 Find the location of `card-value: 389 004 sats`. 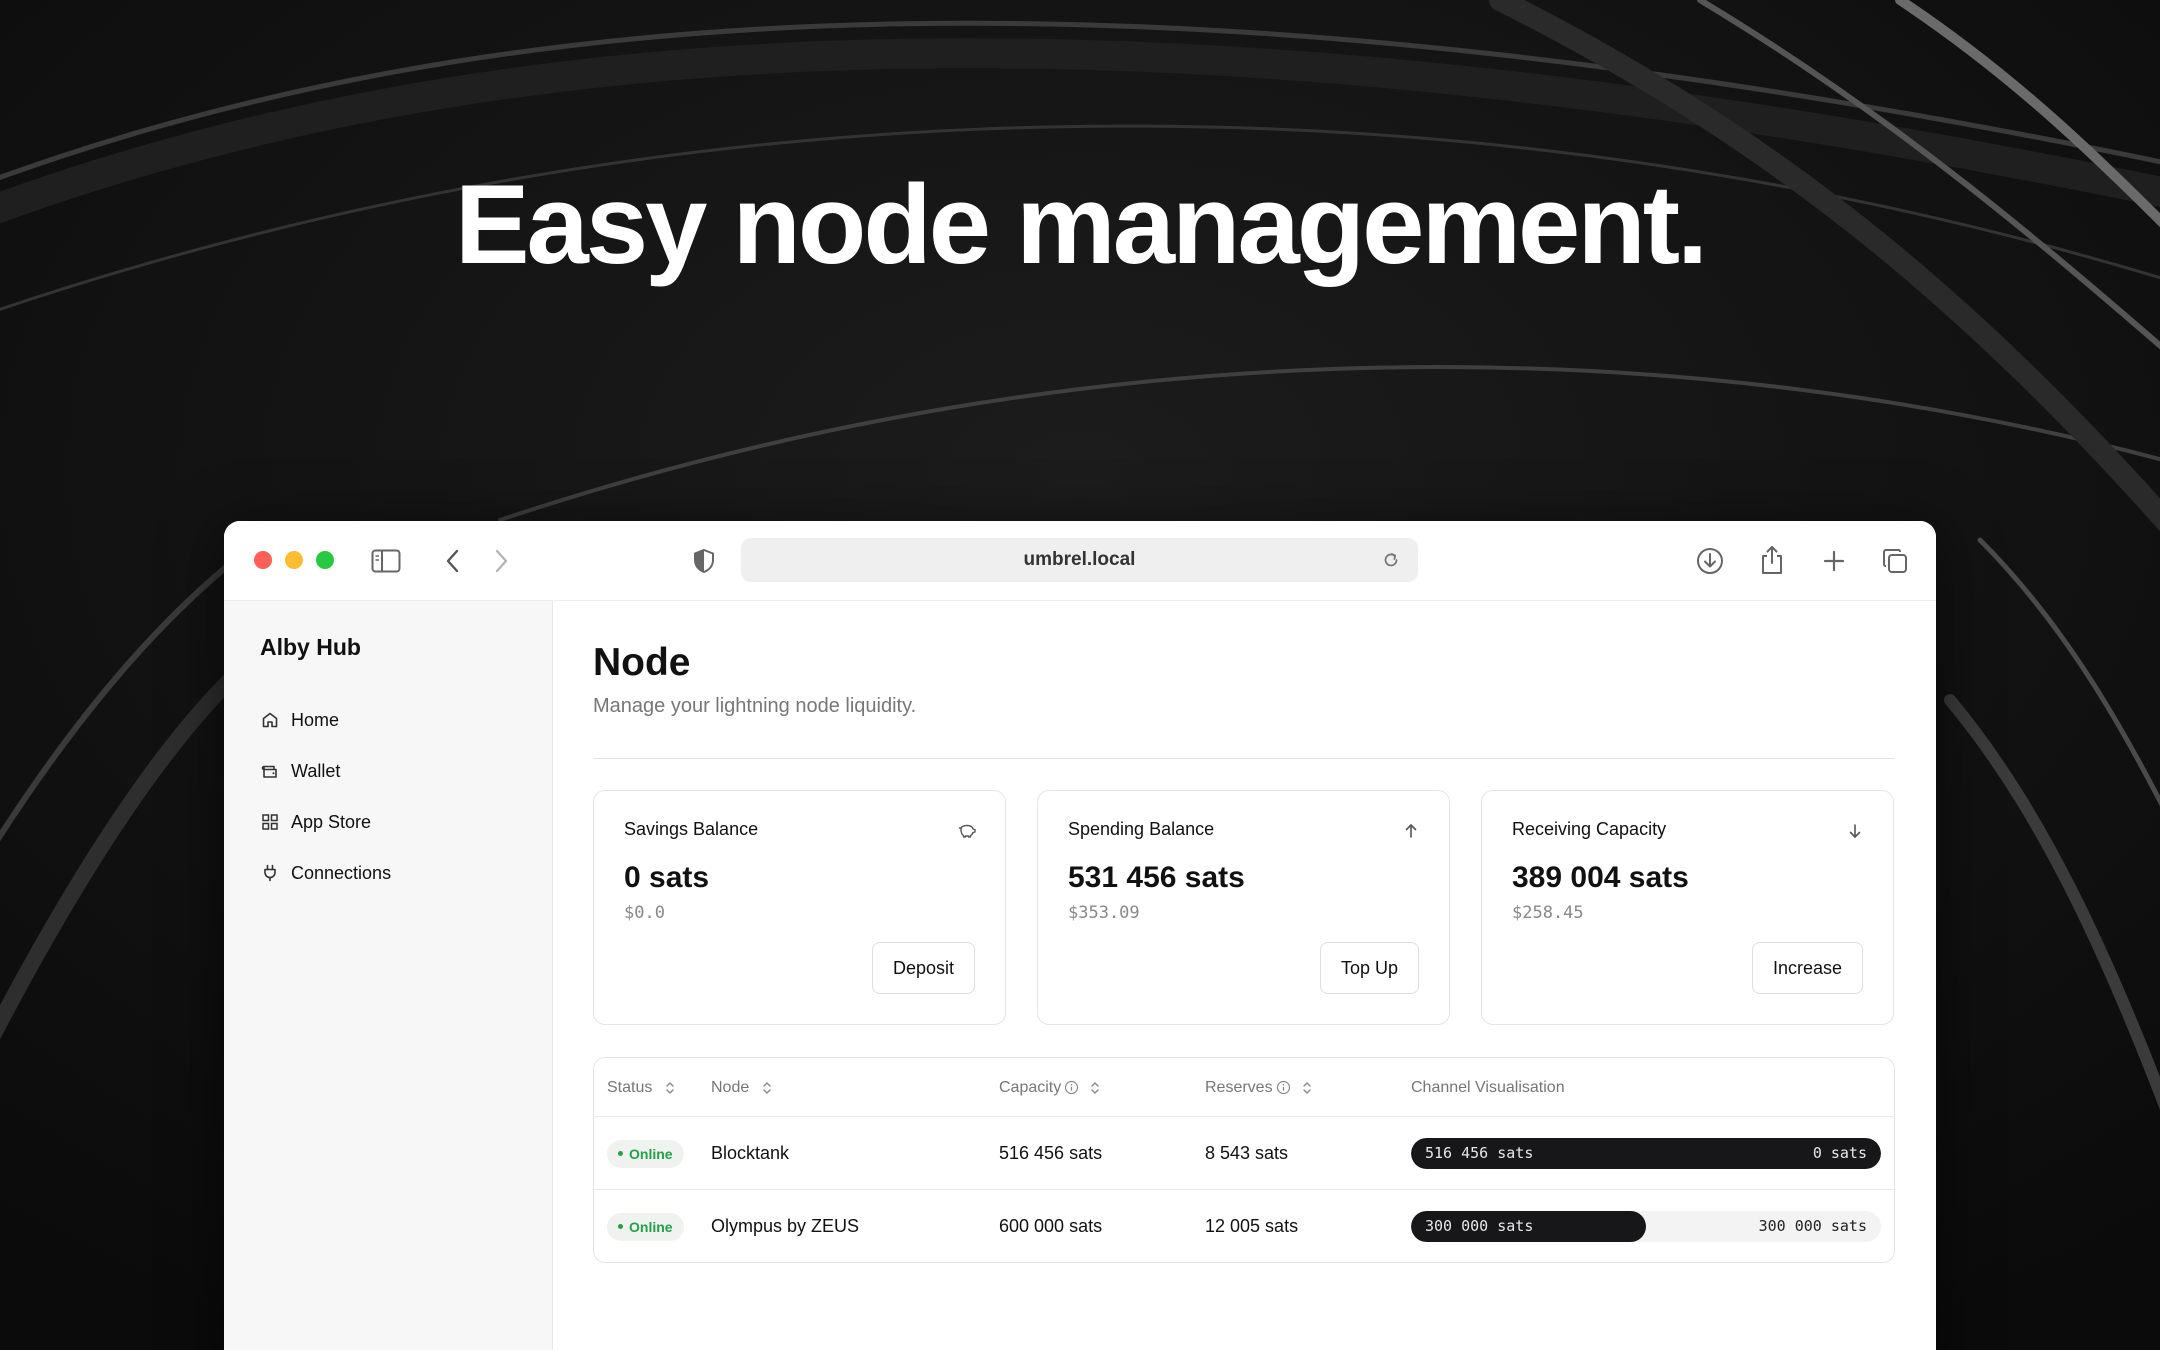

card-value: 389 004 sats is located at coordinates (1600, 877).